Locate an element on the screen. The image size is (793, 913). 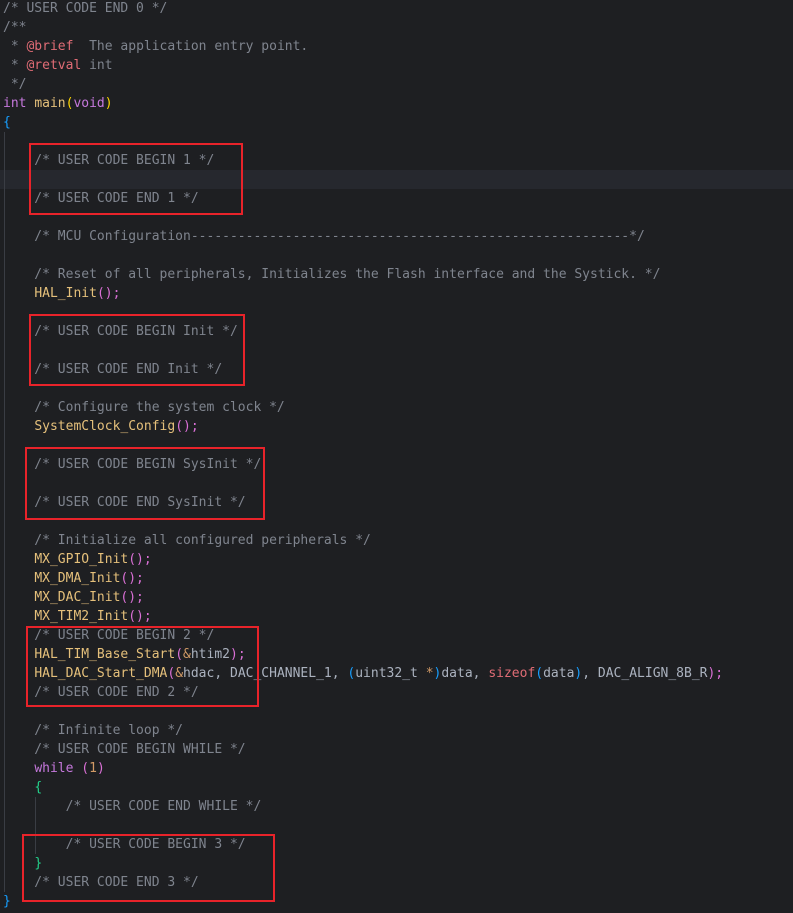
code-line: /* USER CODE BEGIN 2 */ is located at coordinates (396, 635).